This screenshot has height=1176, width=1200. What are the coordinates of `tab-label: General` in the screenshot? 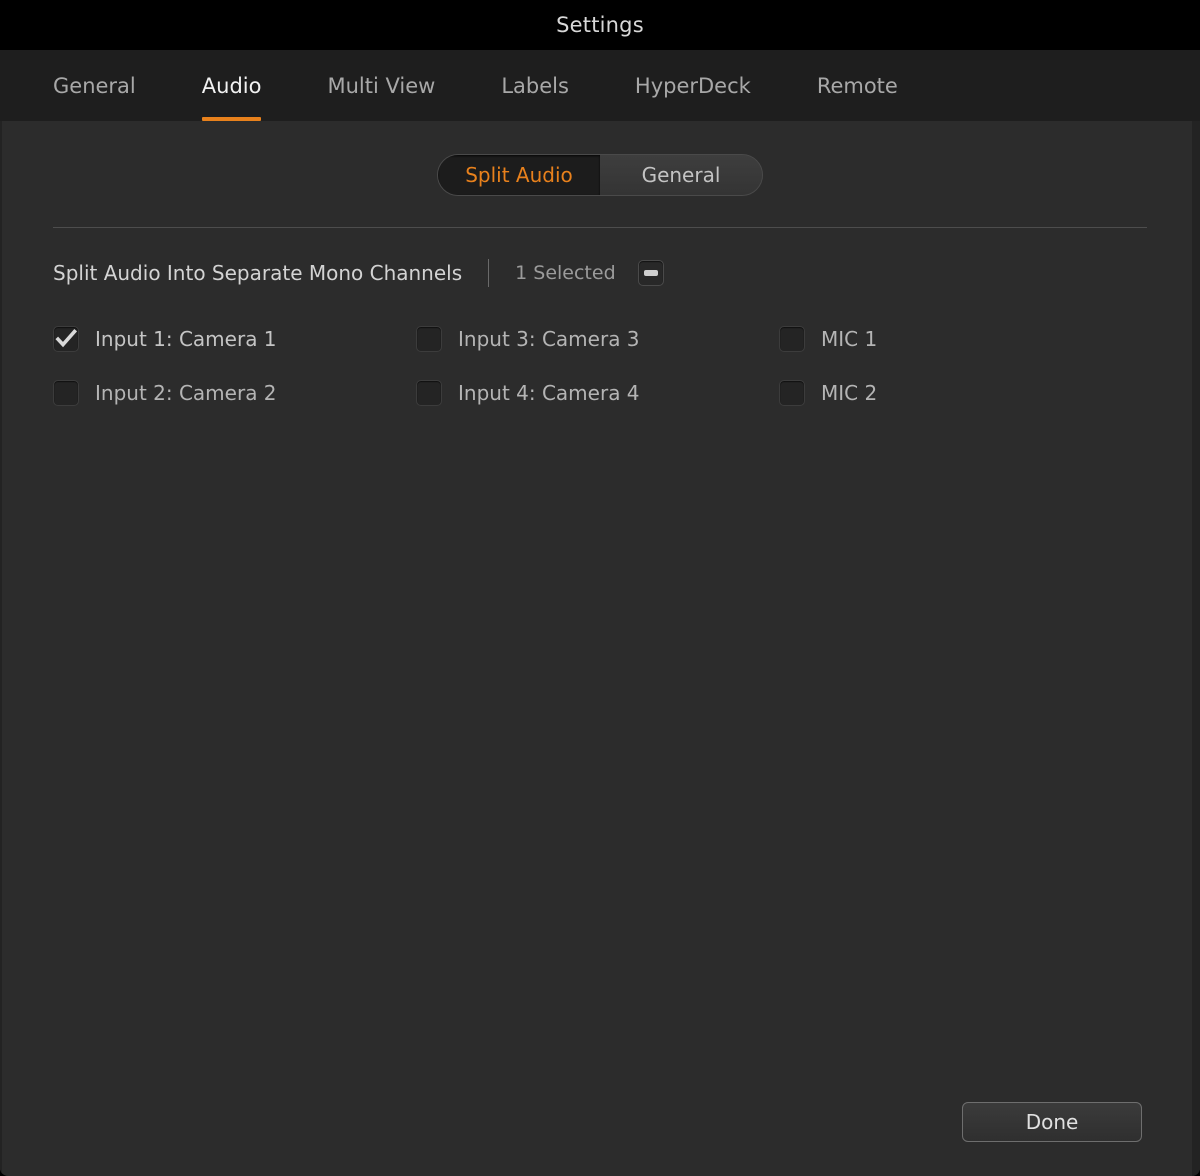 It's located at (94, 85).